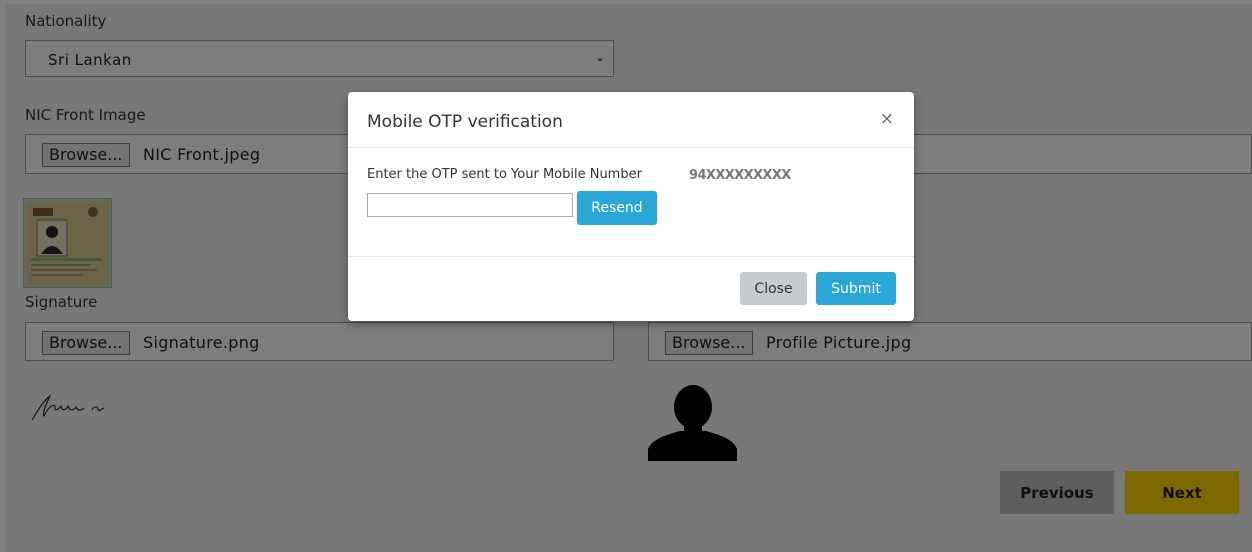  I want to click on close-button: Close, so click(773, 288).